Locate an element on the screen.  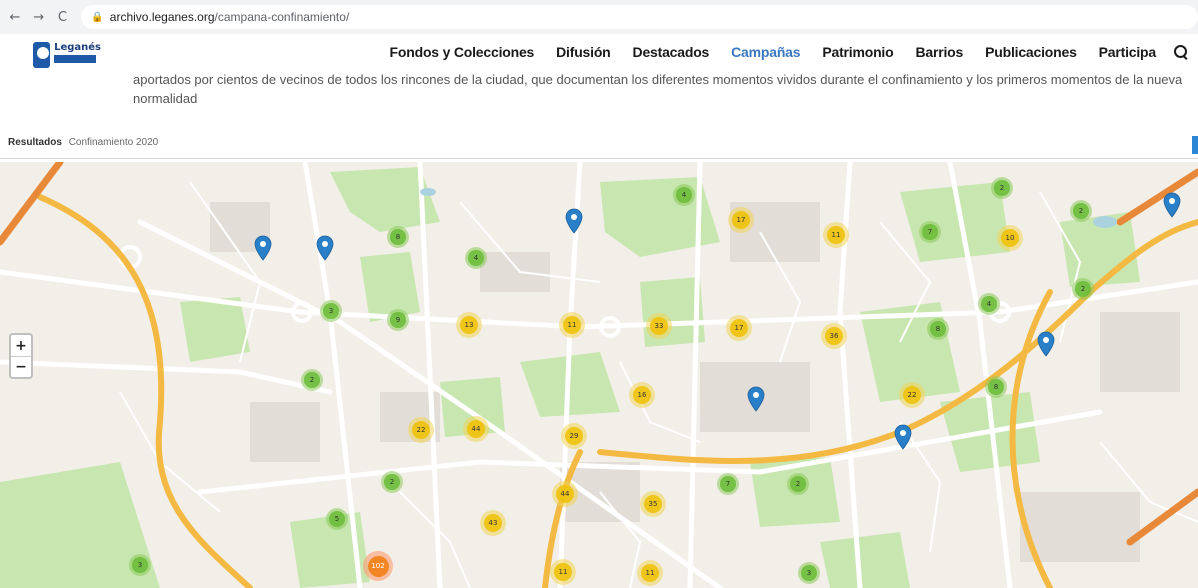
cluster-marker: 33 is located at coordinates (659, 326).